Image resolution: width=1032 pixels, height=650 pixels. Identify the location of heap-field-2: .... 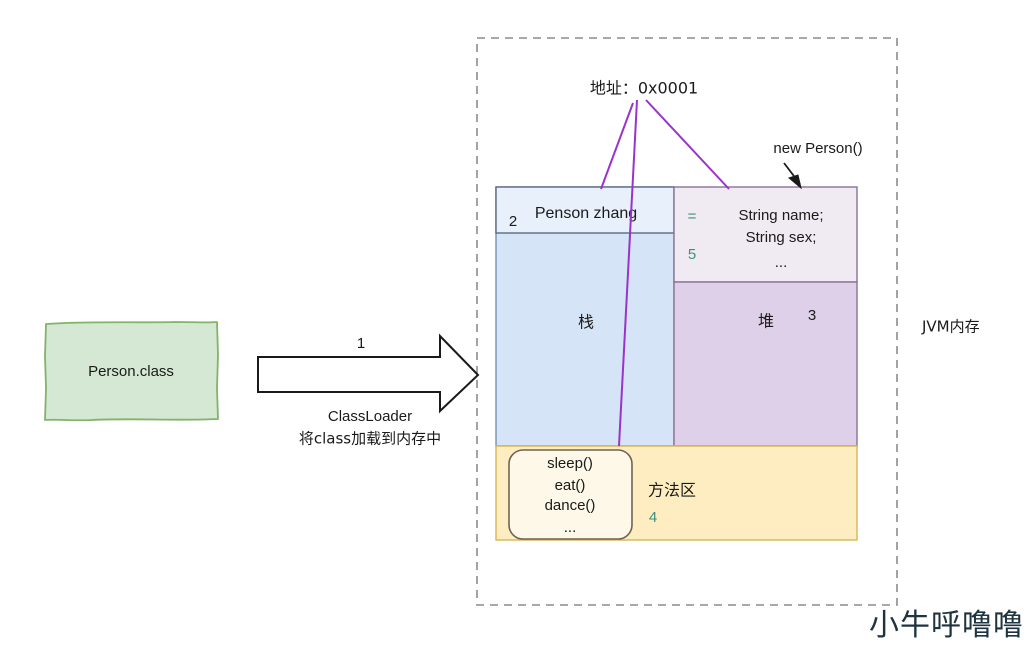
(781, 262).